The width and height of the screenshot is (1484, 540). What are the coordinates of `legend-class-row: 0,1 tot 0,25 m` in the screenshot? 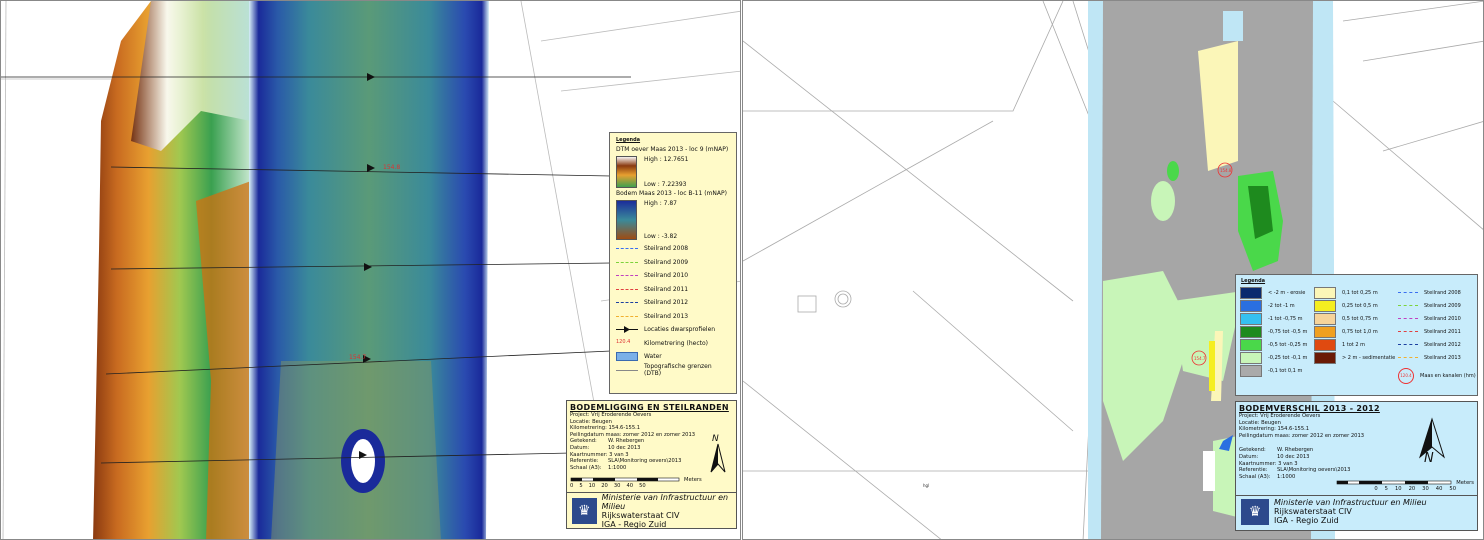 It's located at (1353, 292).